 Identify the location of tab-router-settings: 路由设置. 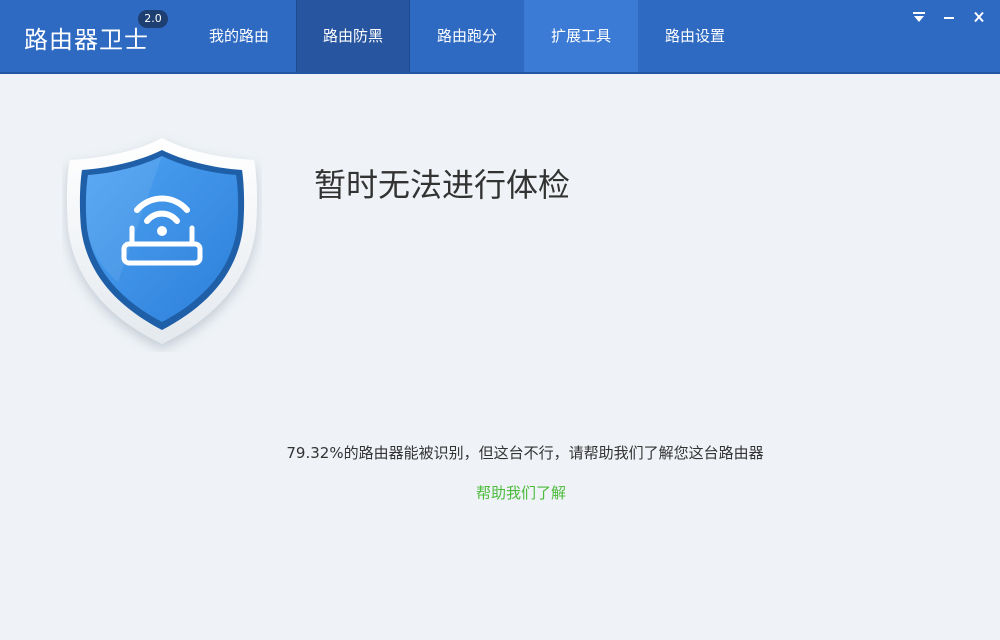
(695, 36).